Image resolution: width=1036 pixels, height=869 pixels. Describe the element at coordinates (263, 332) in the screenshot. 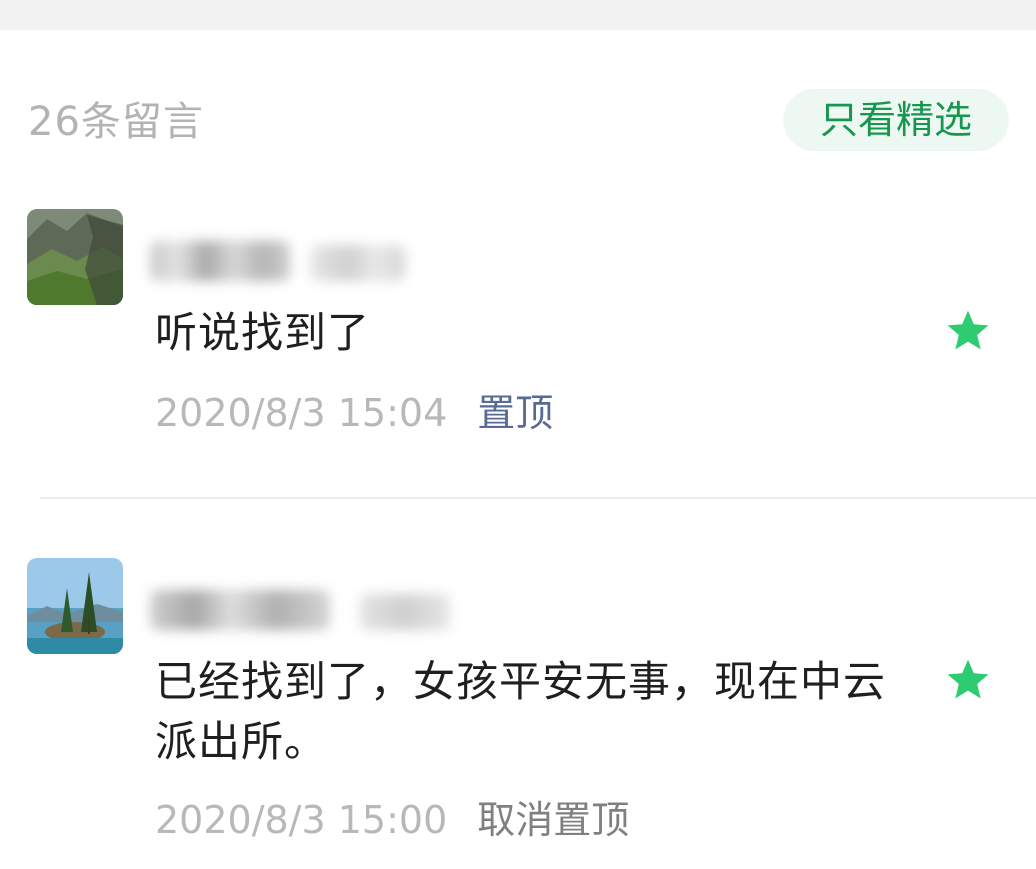

I see `comment-text: 听说找到了` at that location.